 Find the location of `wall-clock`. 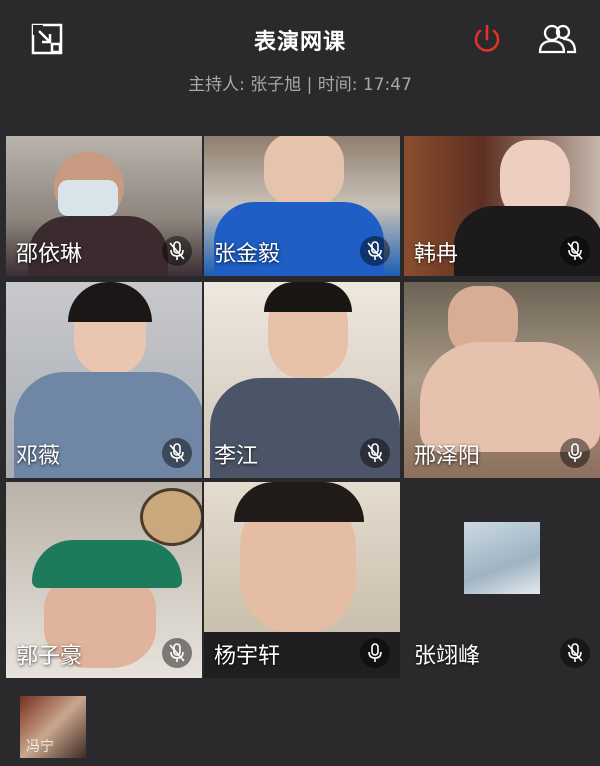

wall-clock is located at coordinates (171, 517).